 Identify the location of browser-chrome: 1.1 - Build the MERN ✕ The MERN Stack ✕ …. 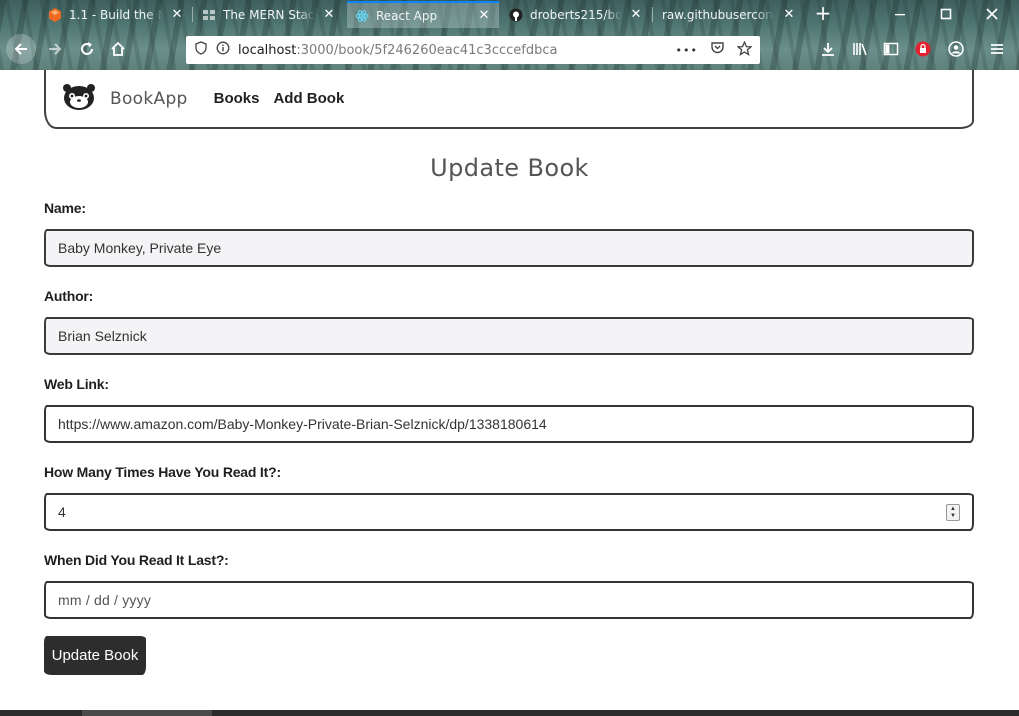
(509, 35).